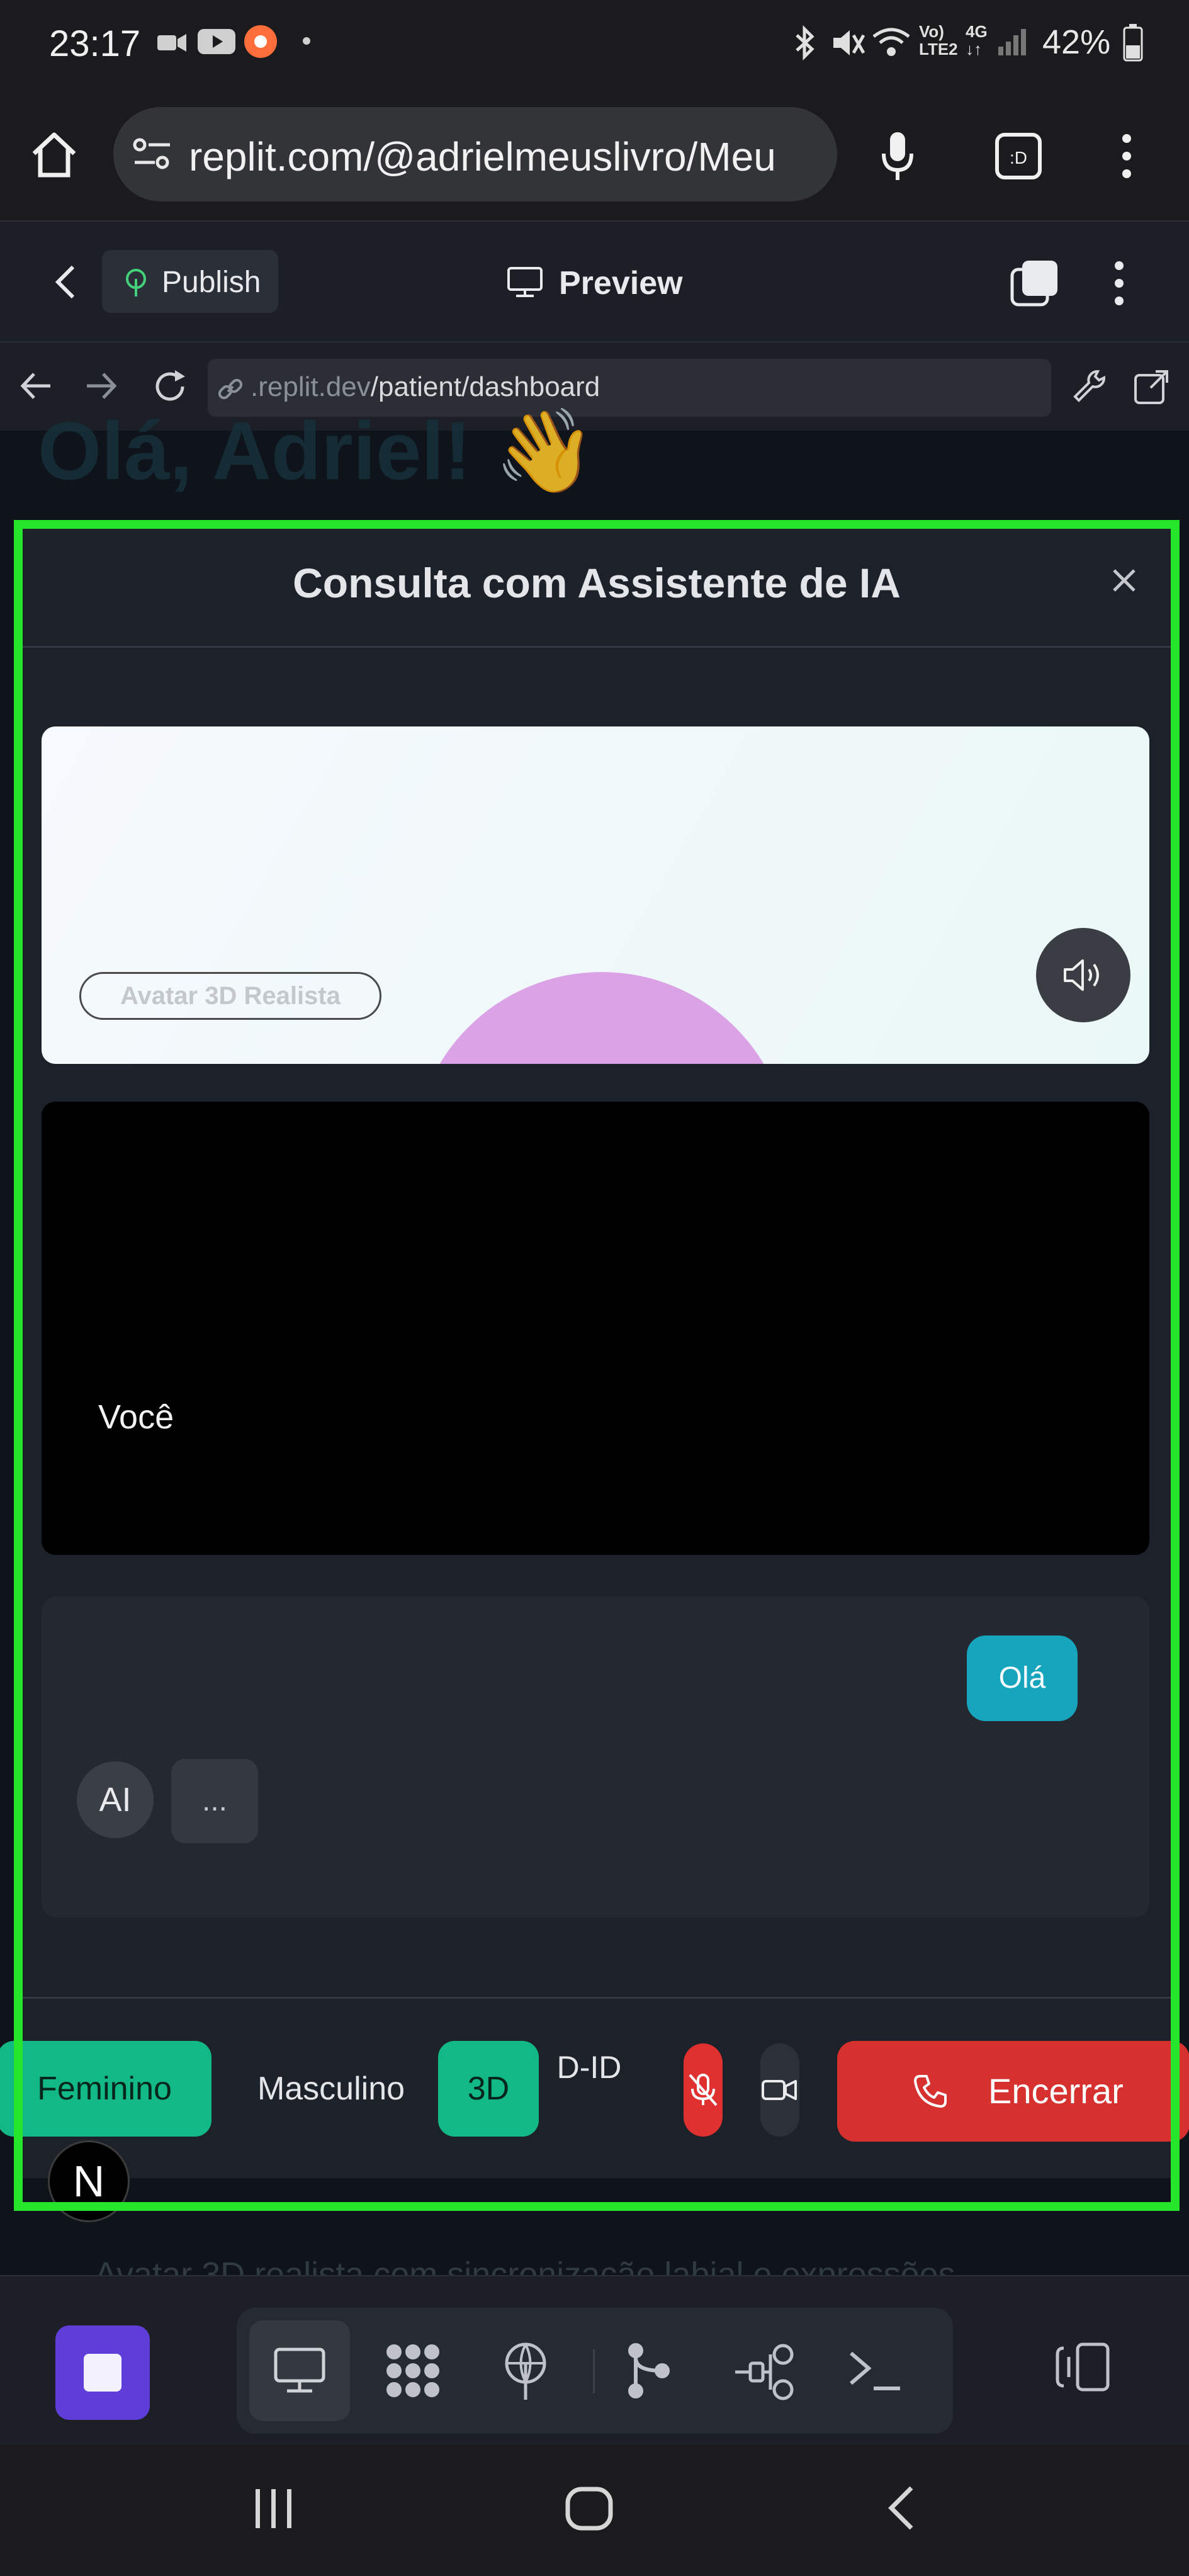 This screenshot has height=2576, width=1189. What do you see at coordinates (211, 282) in the screenshot?
I see `publish-label: Publish` at bounding box center [211, 282].